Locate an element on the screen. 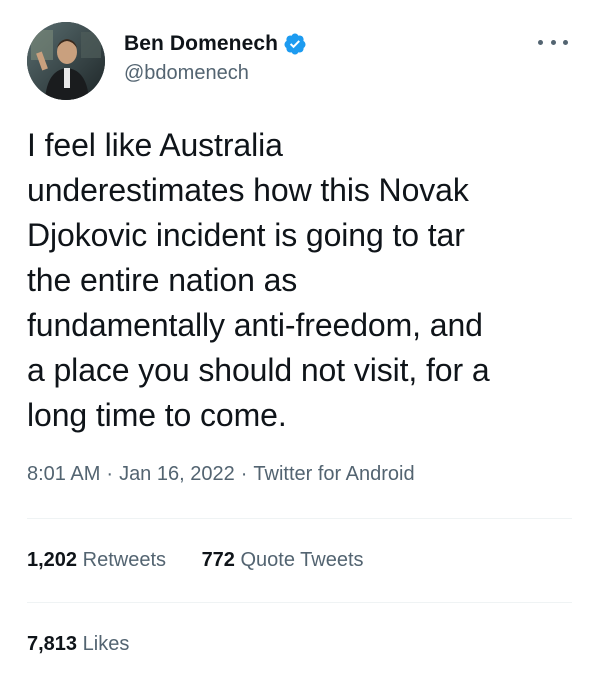 Image resolution: width=596 pixels, height=680 pixels. display-name-row: Ben Domenech is located at coordinates (215, 44).